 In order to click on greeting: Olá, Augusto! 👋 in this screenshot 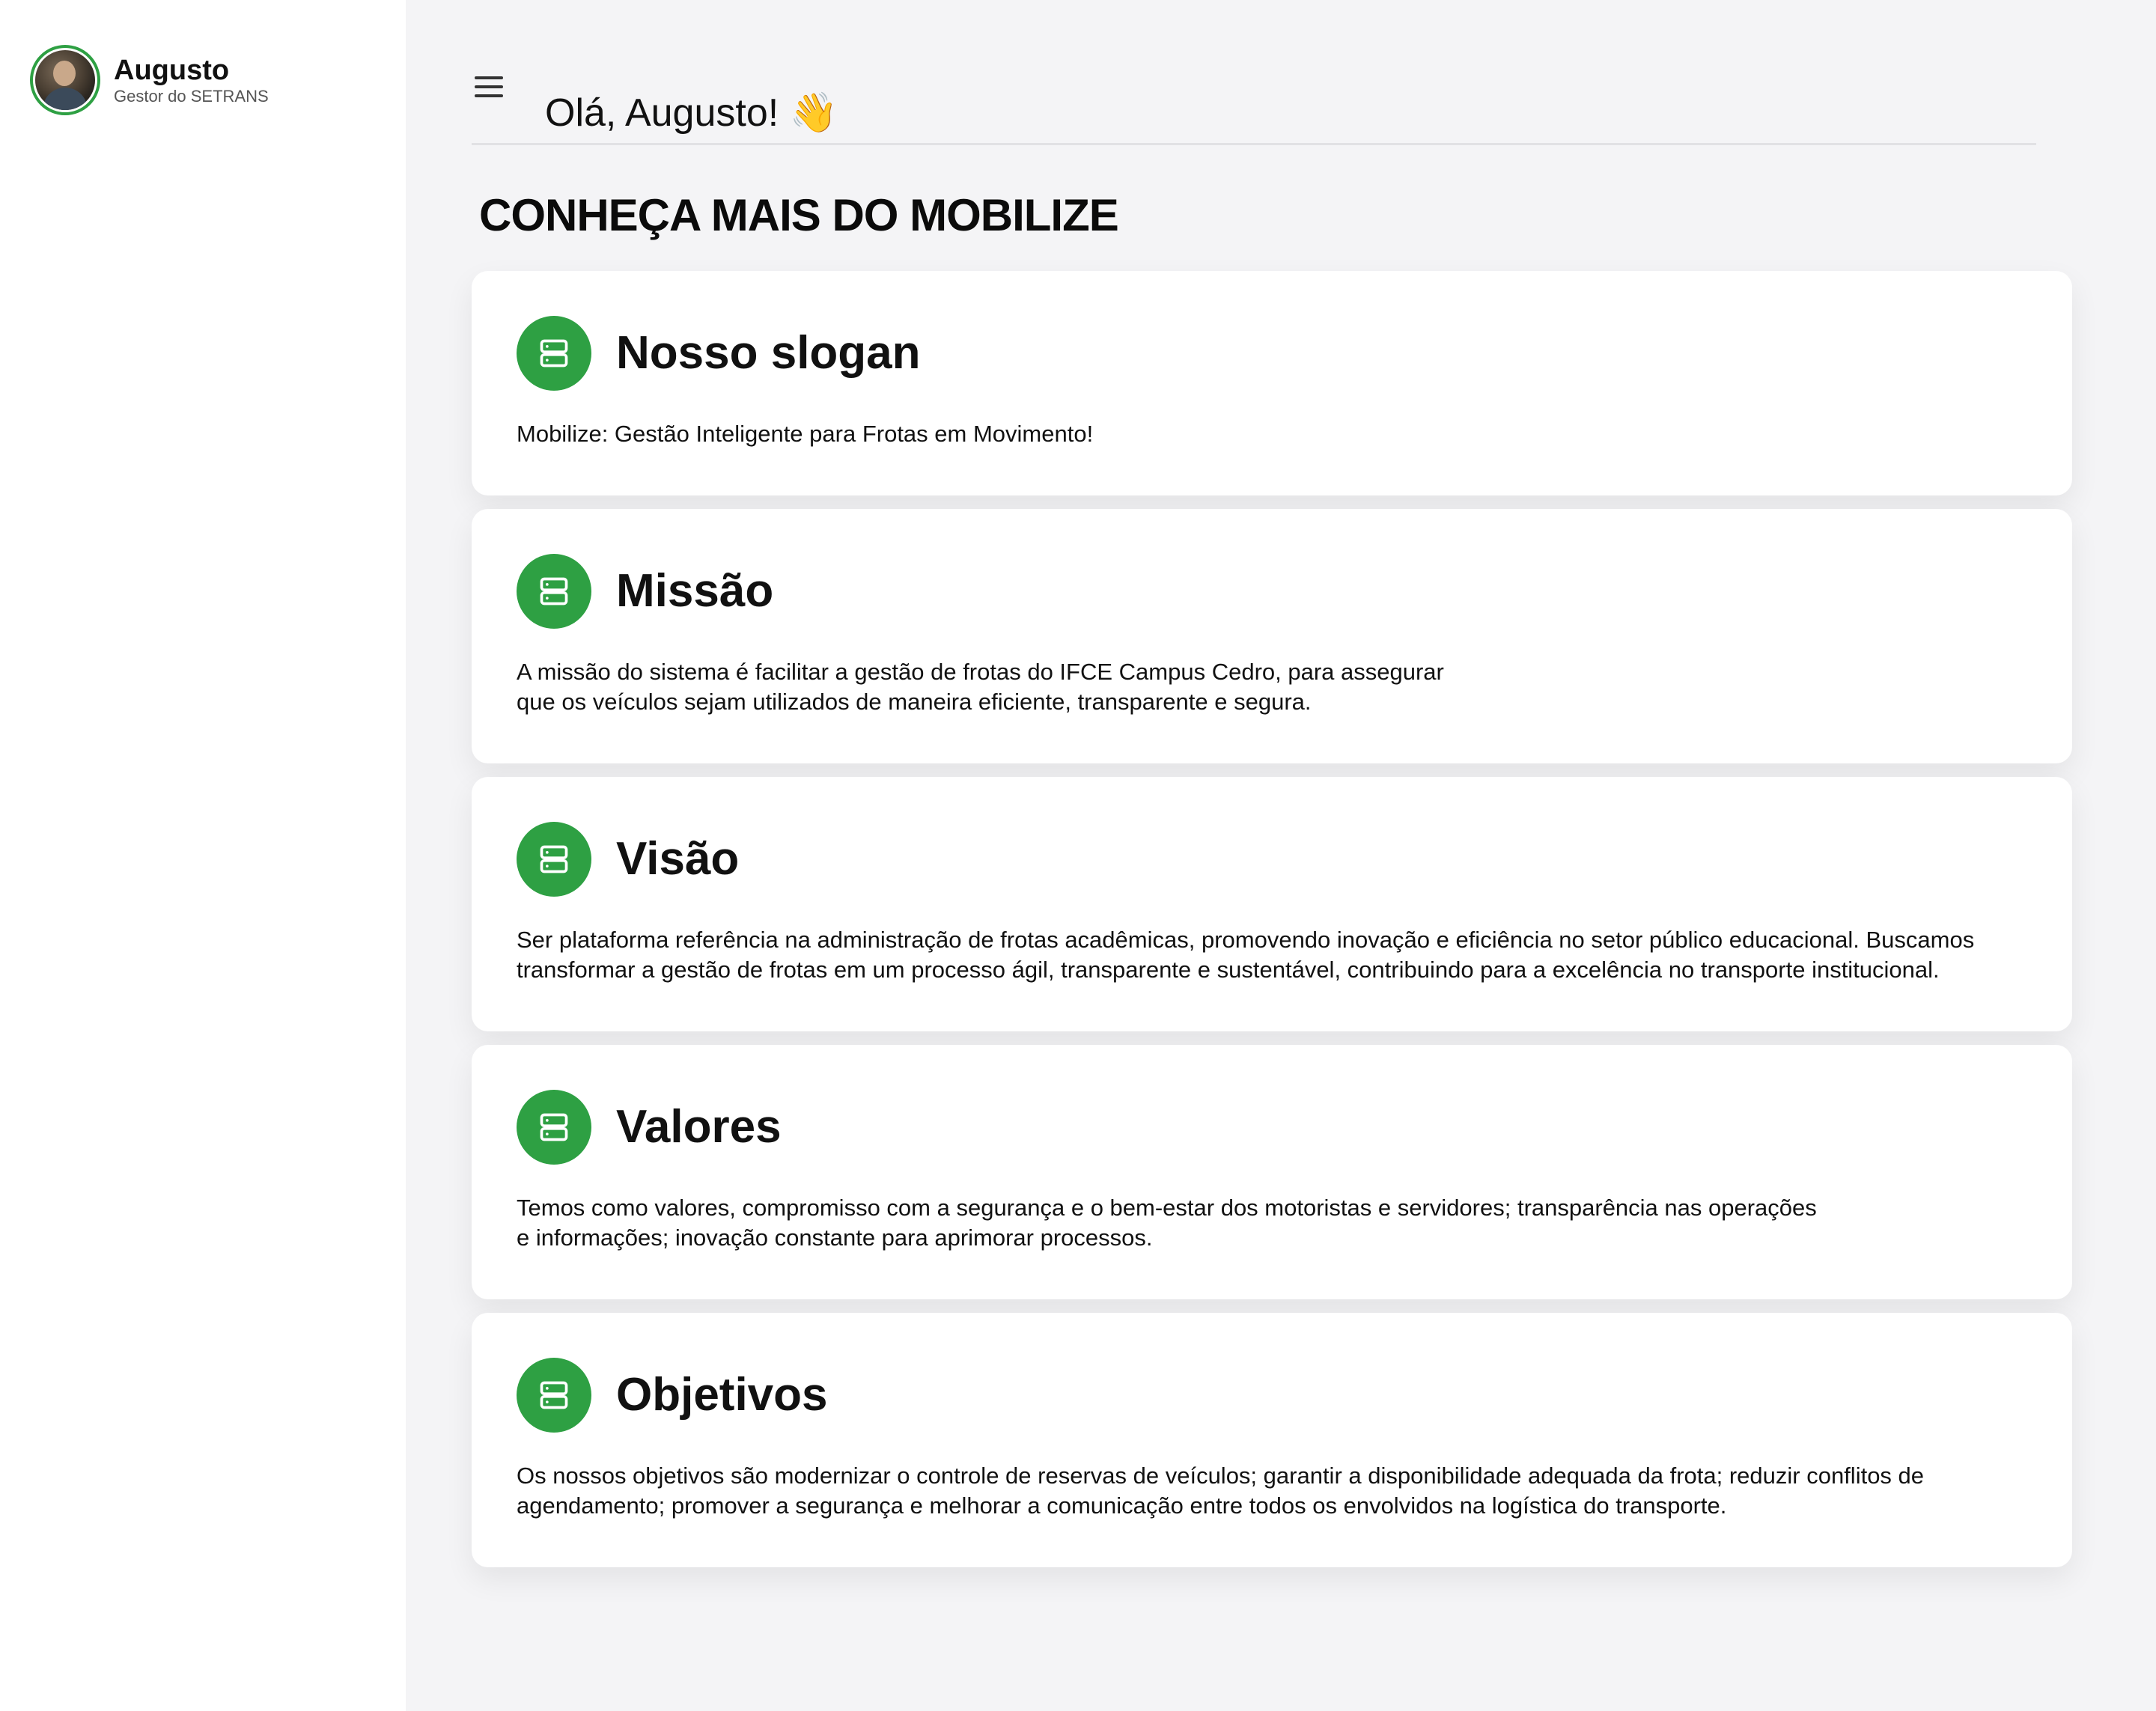, I will do `click(691, 113)`.